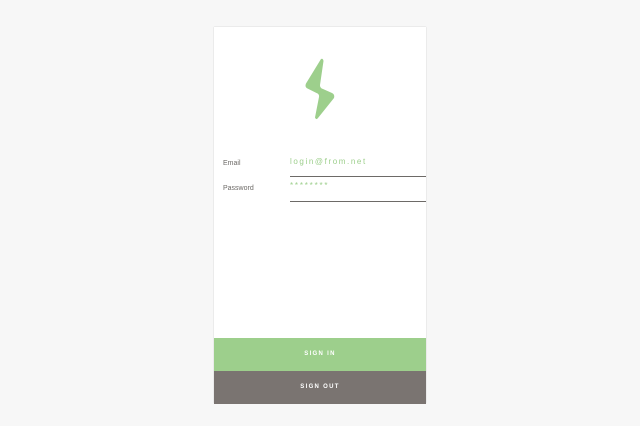  What do you see at coordinates (320, 191) in the screenshot?
I see `password-row: Password ********` at bounding box center [320, 191].